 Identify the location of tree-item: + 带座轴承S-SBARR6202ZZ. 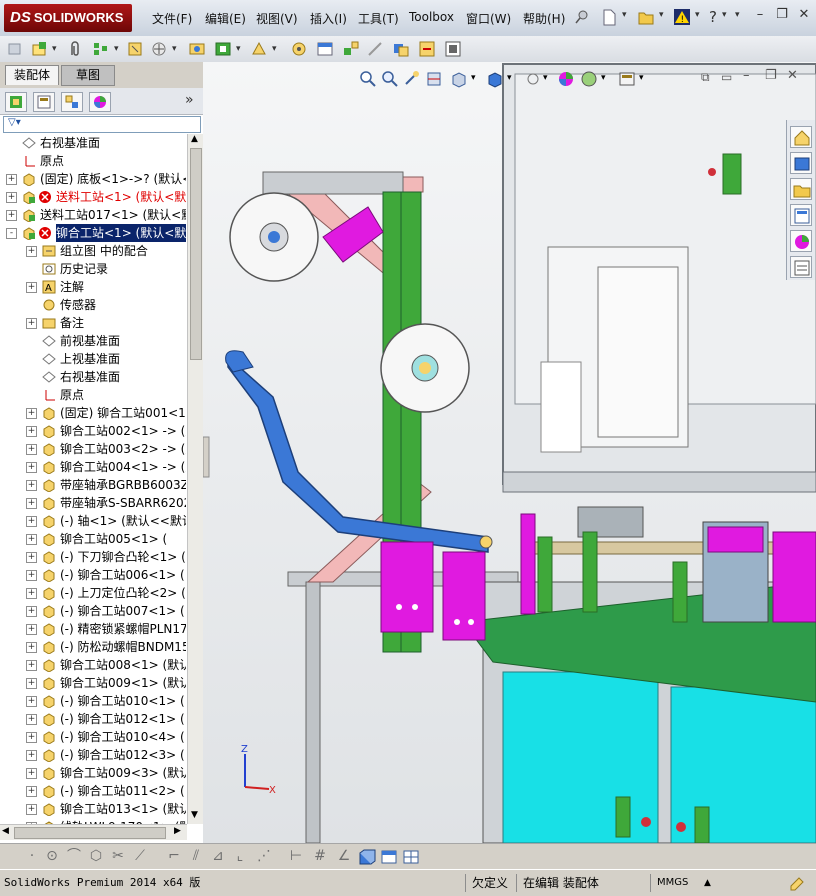
(93, 503).